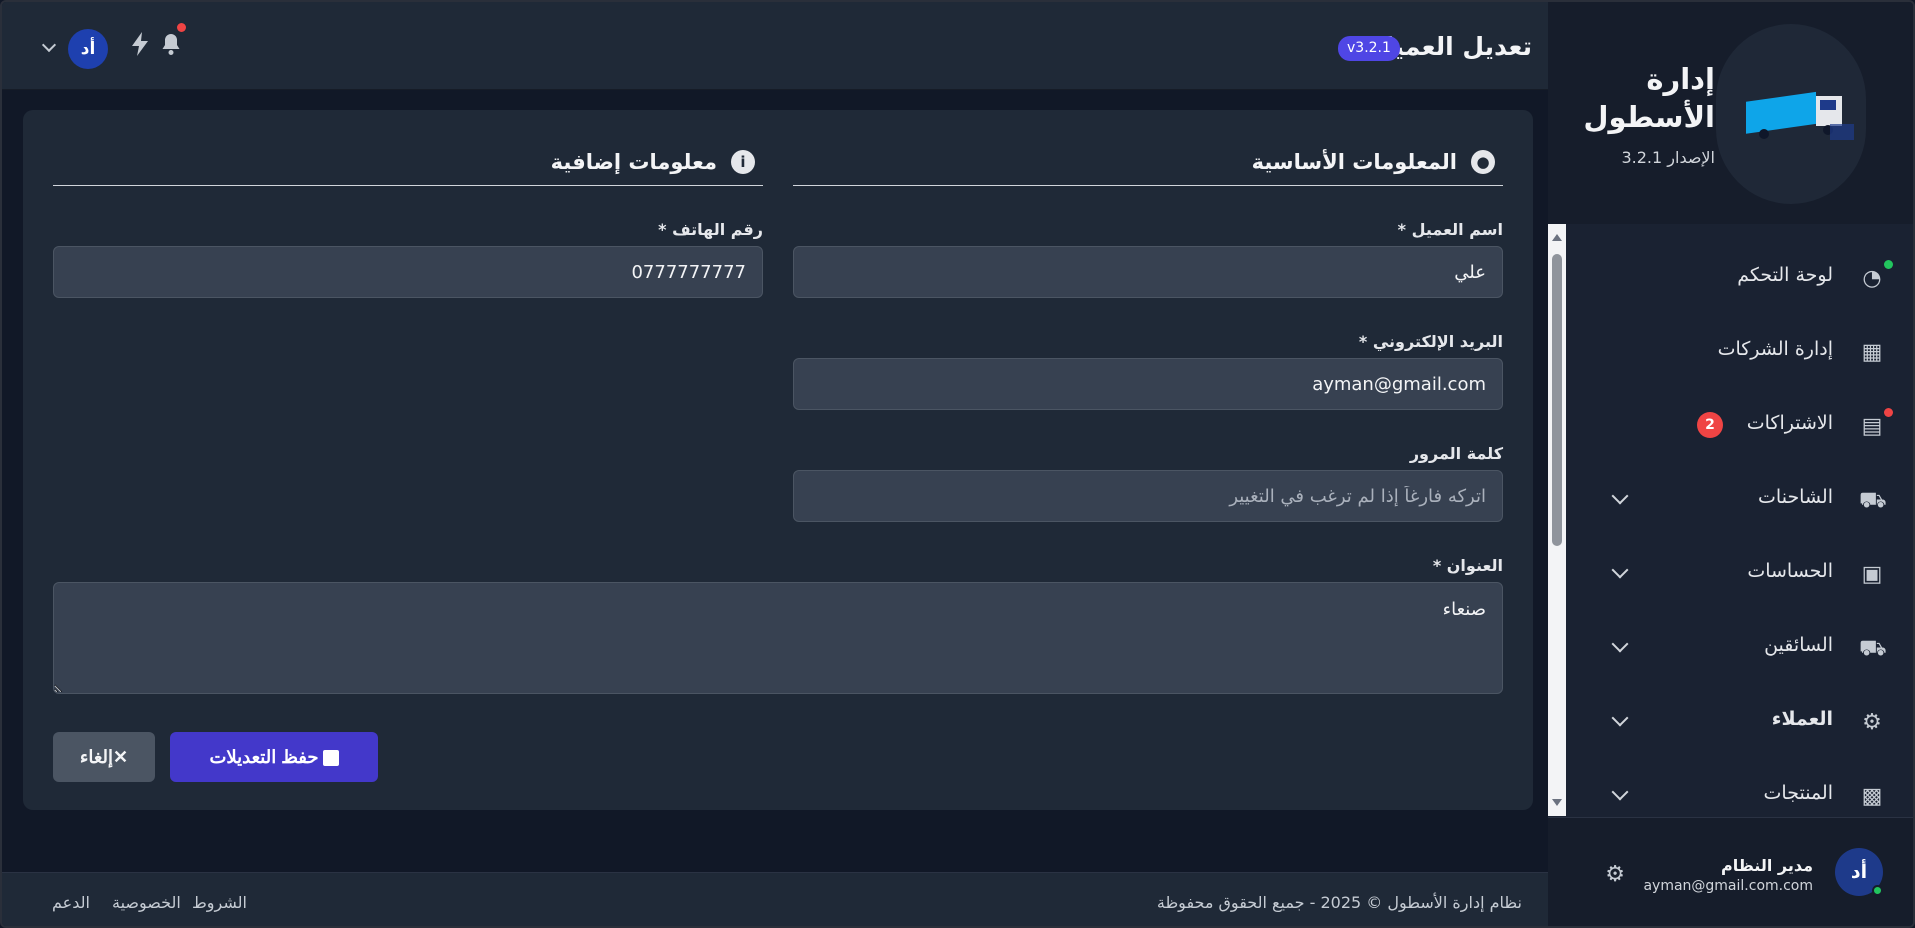 The image size is (1915, 928). What do you see at coordinates (1739, 648) in the screenshot?
I see `sidebar-item-drivers: ⛟ السائقين` at bounding box center [1739, 648].